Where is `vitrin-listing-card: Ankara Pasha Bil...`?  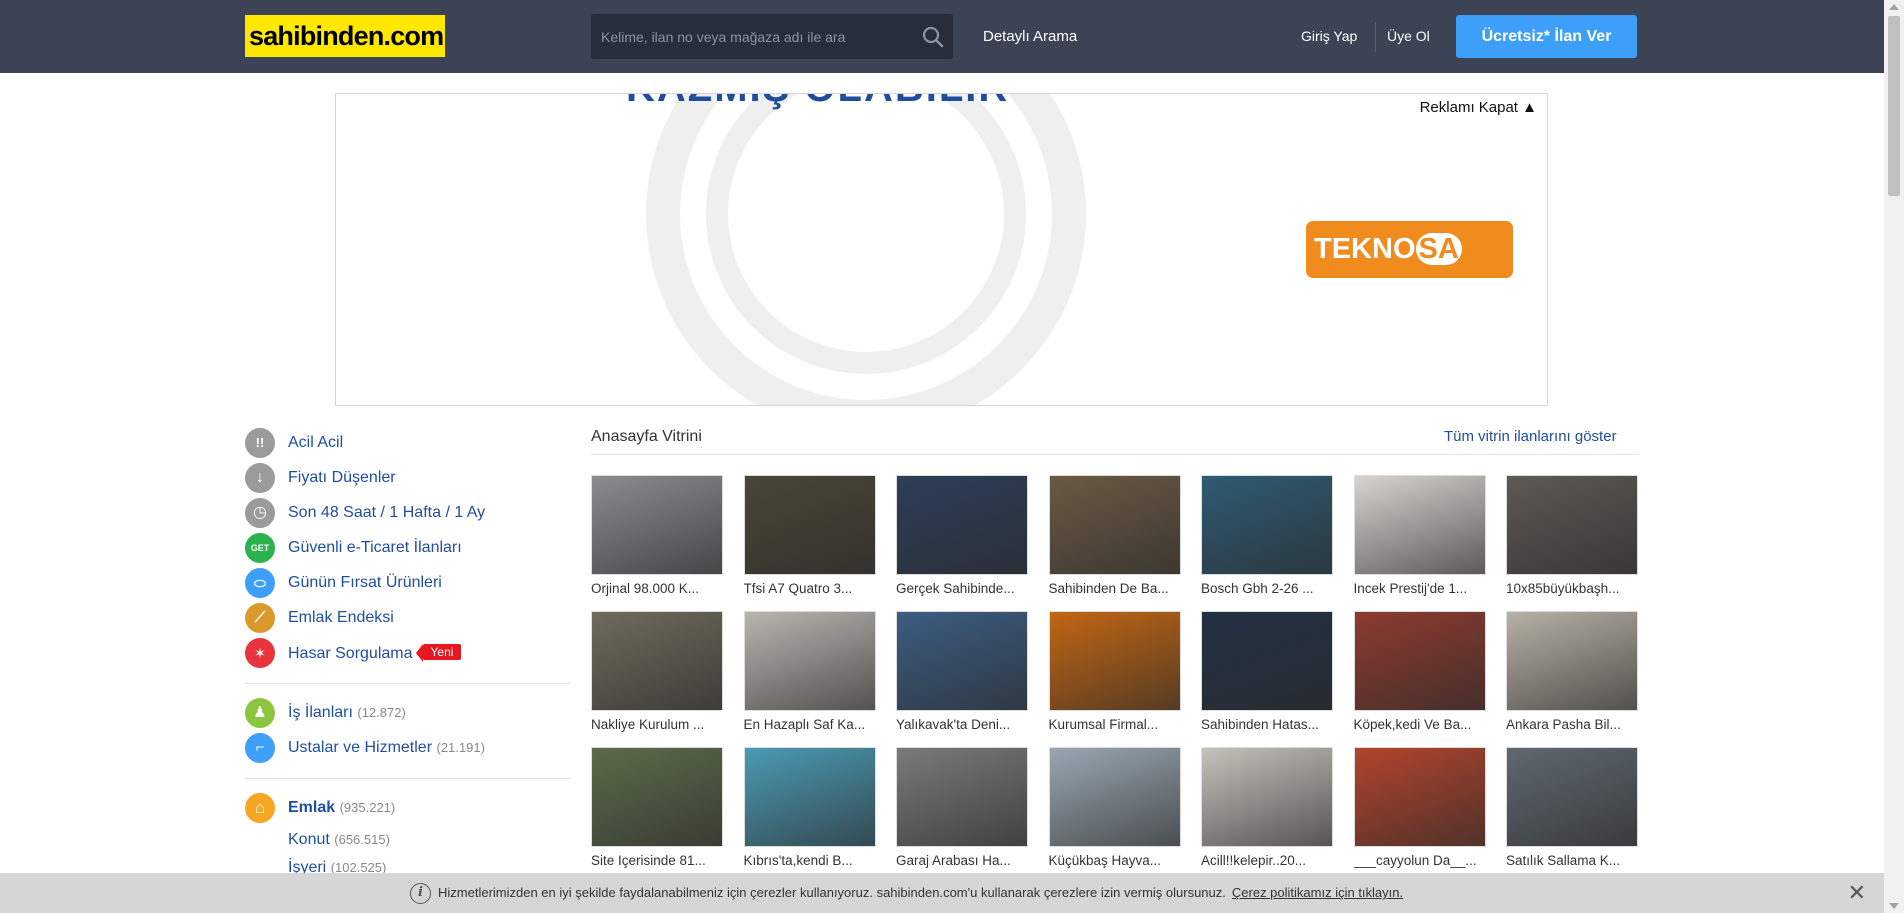
vitrin-listing-card: Ankara Pasha Bil... is located at coordinates (1572, 673).